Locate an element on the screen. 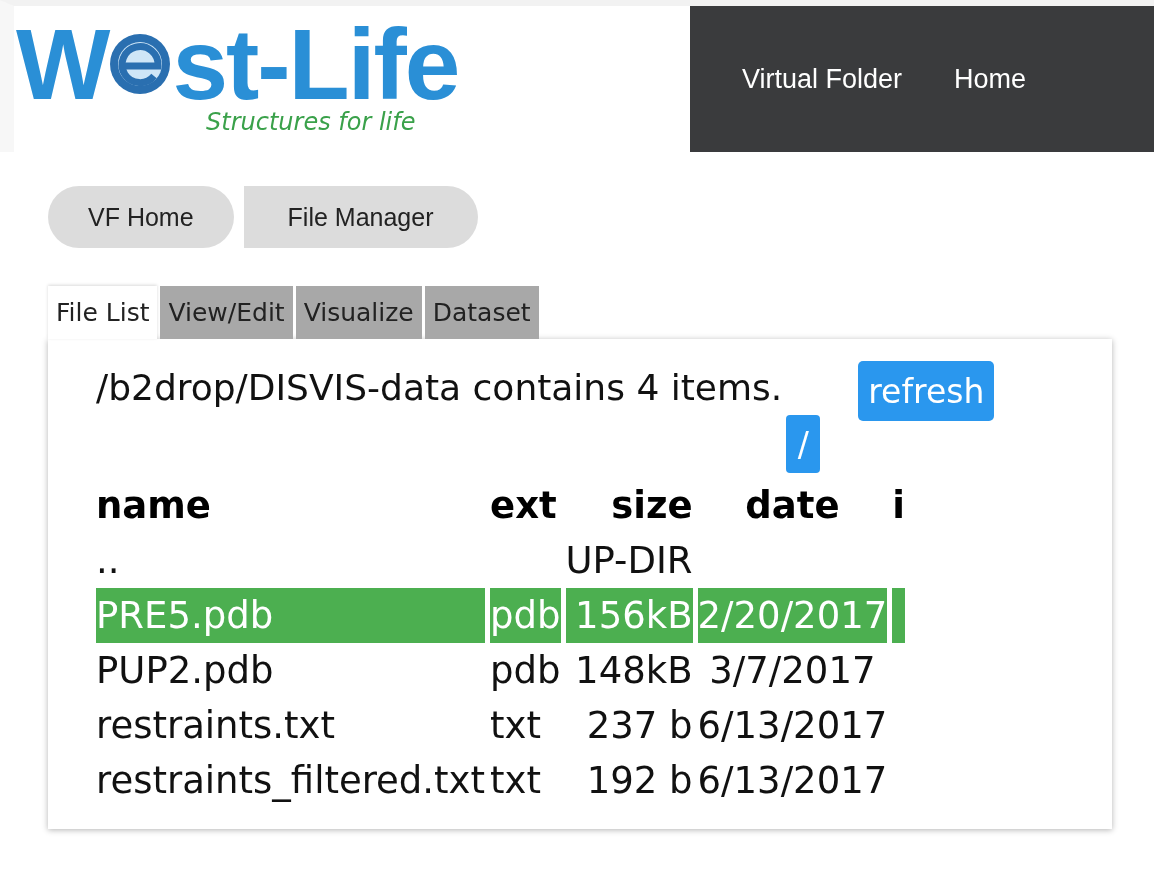 The image size is (1154, 883). column-header: name is located at coordinates (291, 505).